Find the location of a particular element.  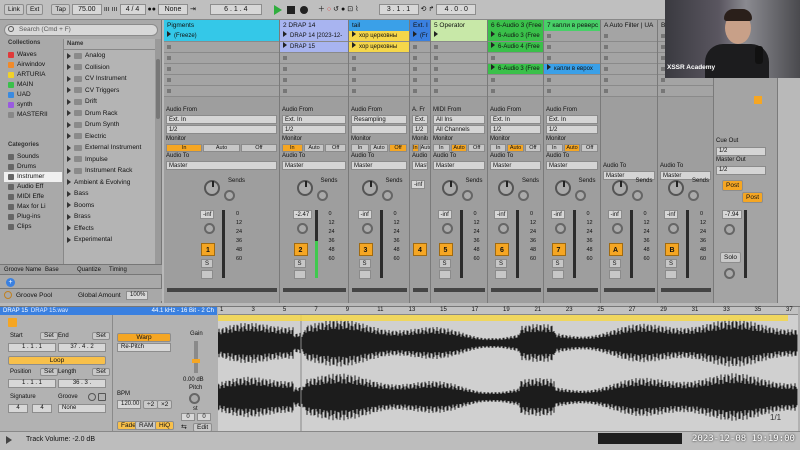

end-set-button: Set is located at coordinates (101, 336).